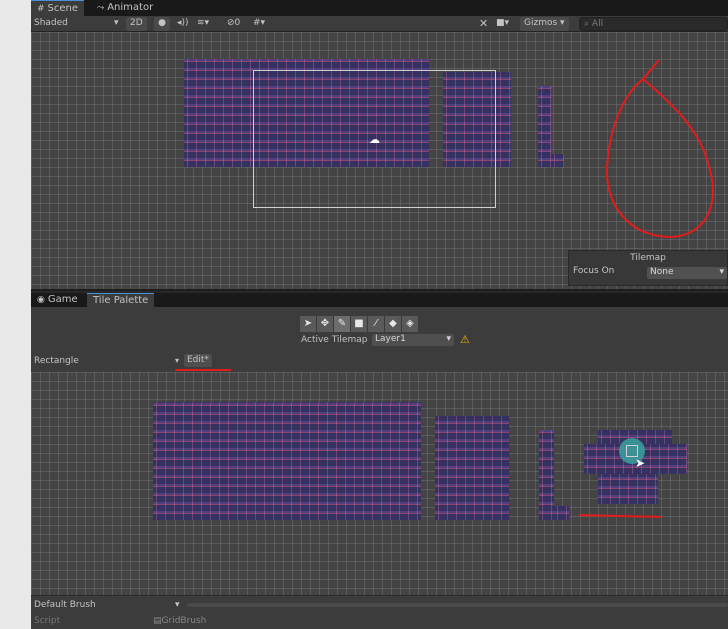 The height and width of the screenshot is (629, 728). Describe the element at coordinates (376, 324) in the screenshot. I see `picker-icon: ⁄` at that location.